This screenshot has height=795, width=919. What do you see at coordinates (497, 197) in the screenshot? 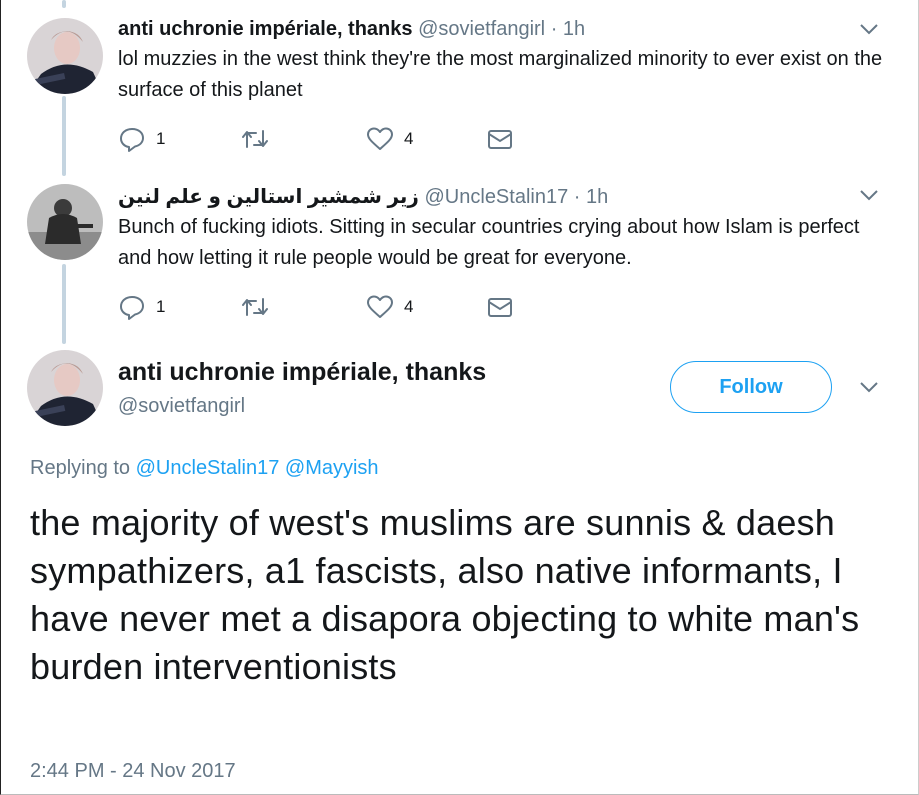
I see `author-handle: @UncleStalin17` at bounding box center [497, 197].